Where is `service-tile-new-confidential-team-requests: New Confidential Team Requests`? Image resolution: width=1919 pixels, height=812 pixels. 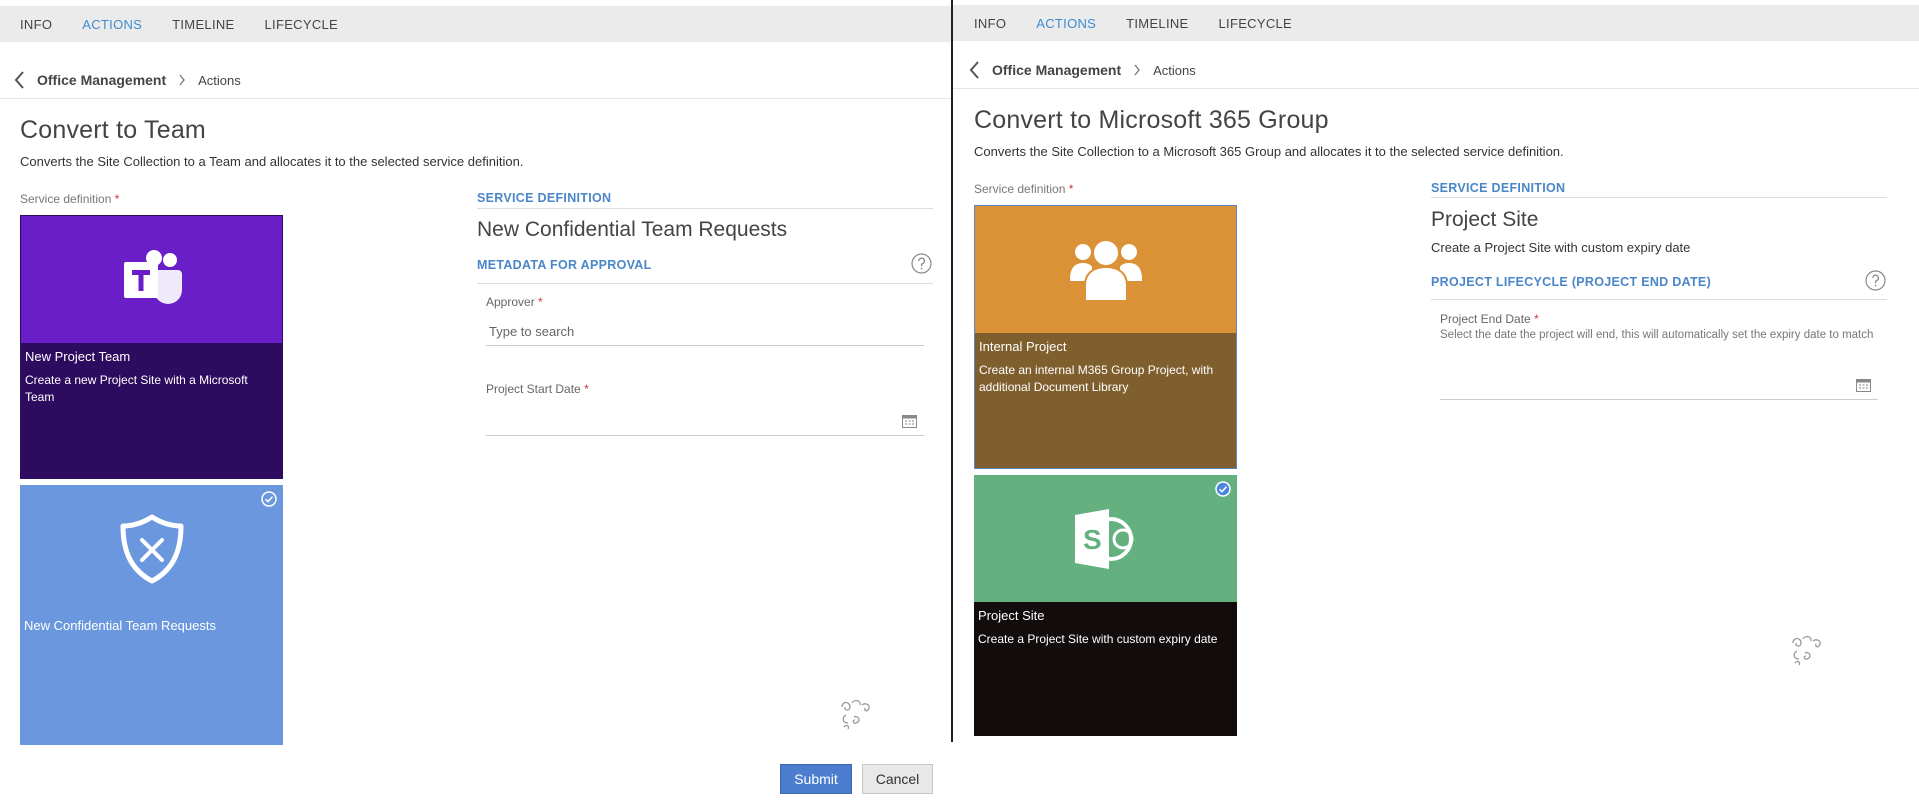 service-tile-new-confidential-team-requests: New Confidential Team Requests is located at coordinates (151, 615).